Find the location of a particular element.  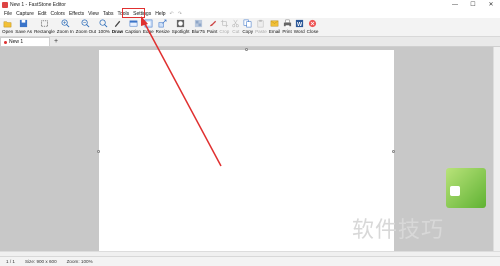

save-icon is located at coordinates (24, 23).